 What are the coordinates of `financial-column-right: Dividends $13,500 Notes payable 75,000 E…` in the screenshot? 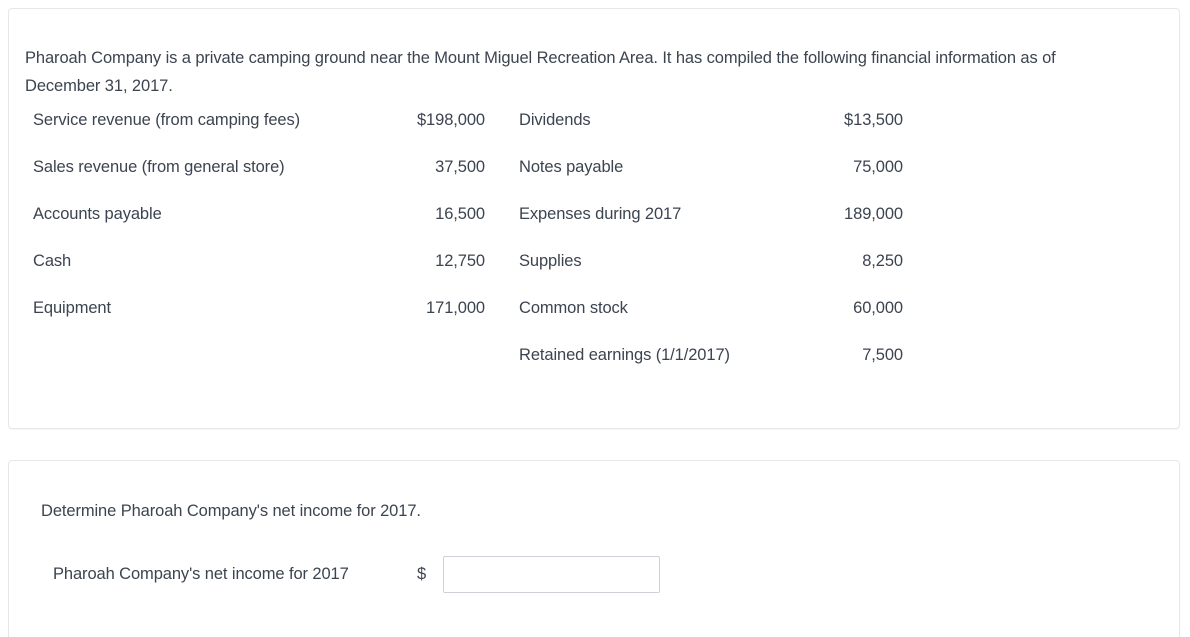 It's located at (714, 252).